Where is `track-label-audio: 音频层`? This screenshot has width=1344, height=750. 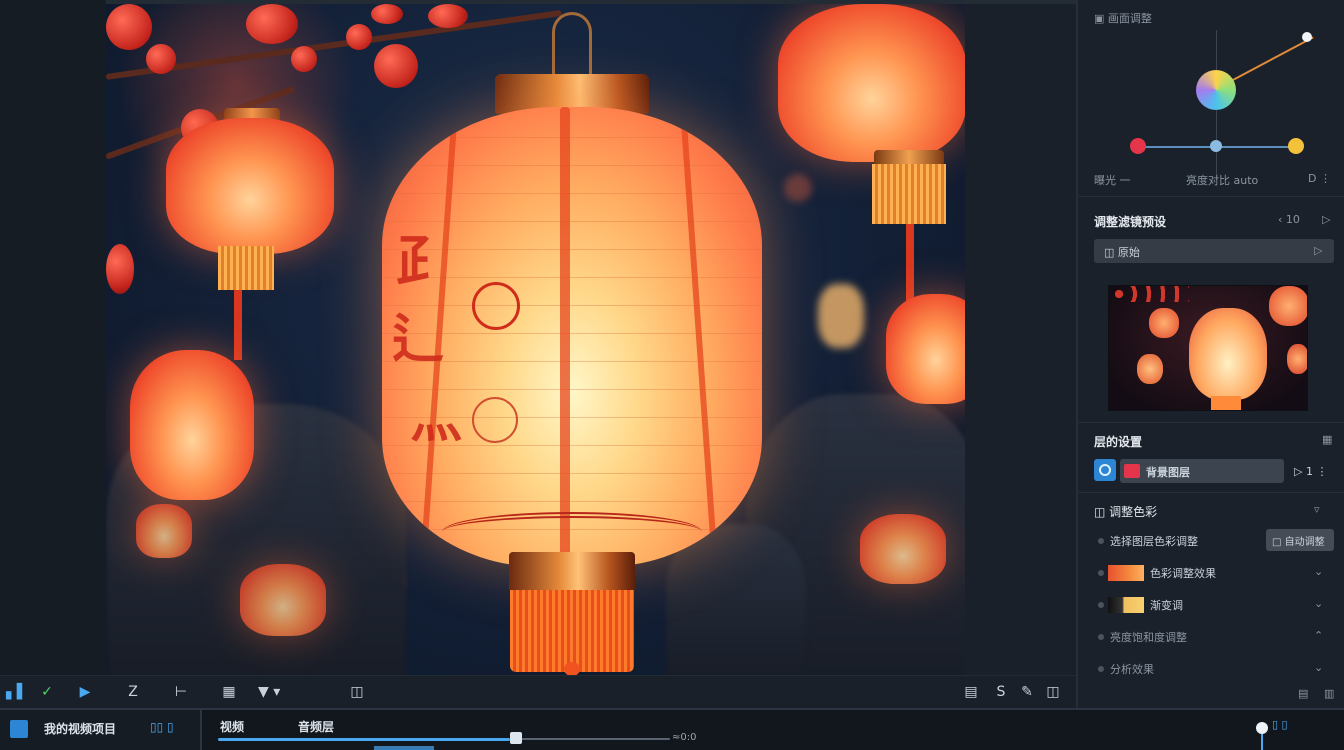
track-label-audio: 音频层 is located at coordinates (316, 727).